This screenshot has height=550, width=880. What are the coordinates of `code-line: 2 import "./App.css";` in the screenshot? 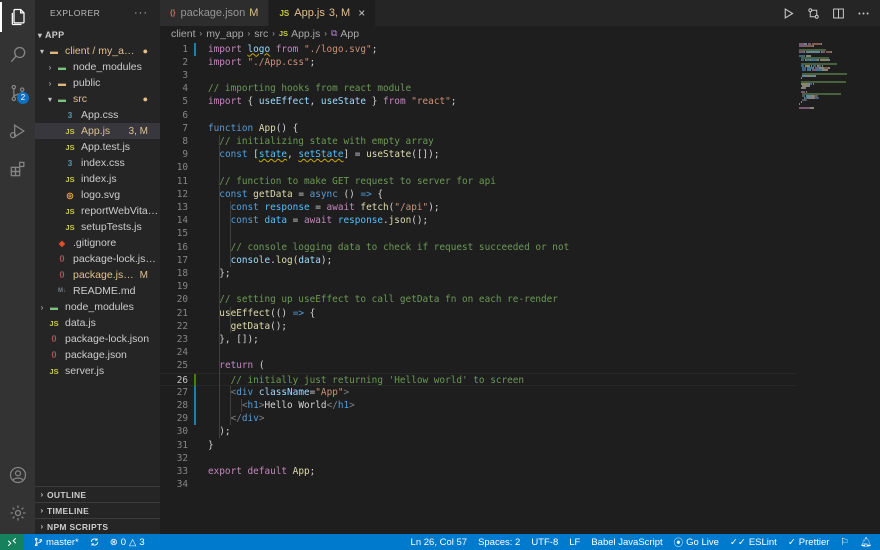 It's located at (478, 62).